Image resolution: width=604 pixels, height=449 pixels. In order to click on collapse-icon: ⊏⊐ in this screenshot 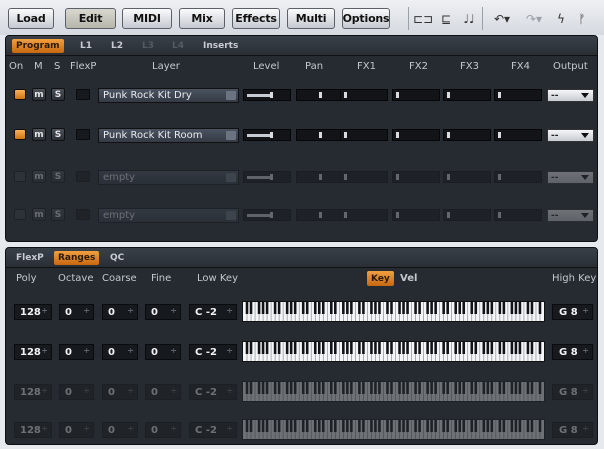, I will do `click(423, 18)`.